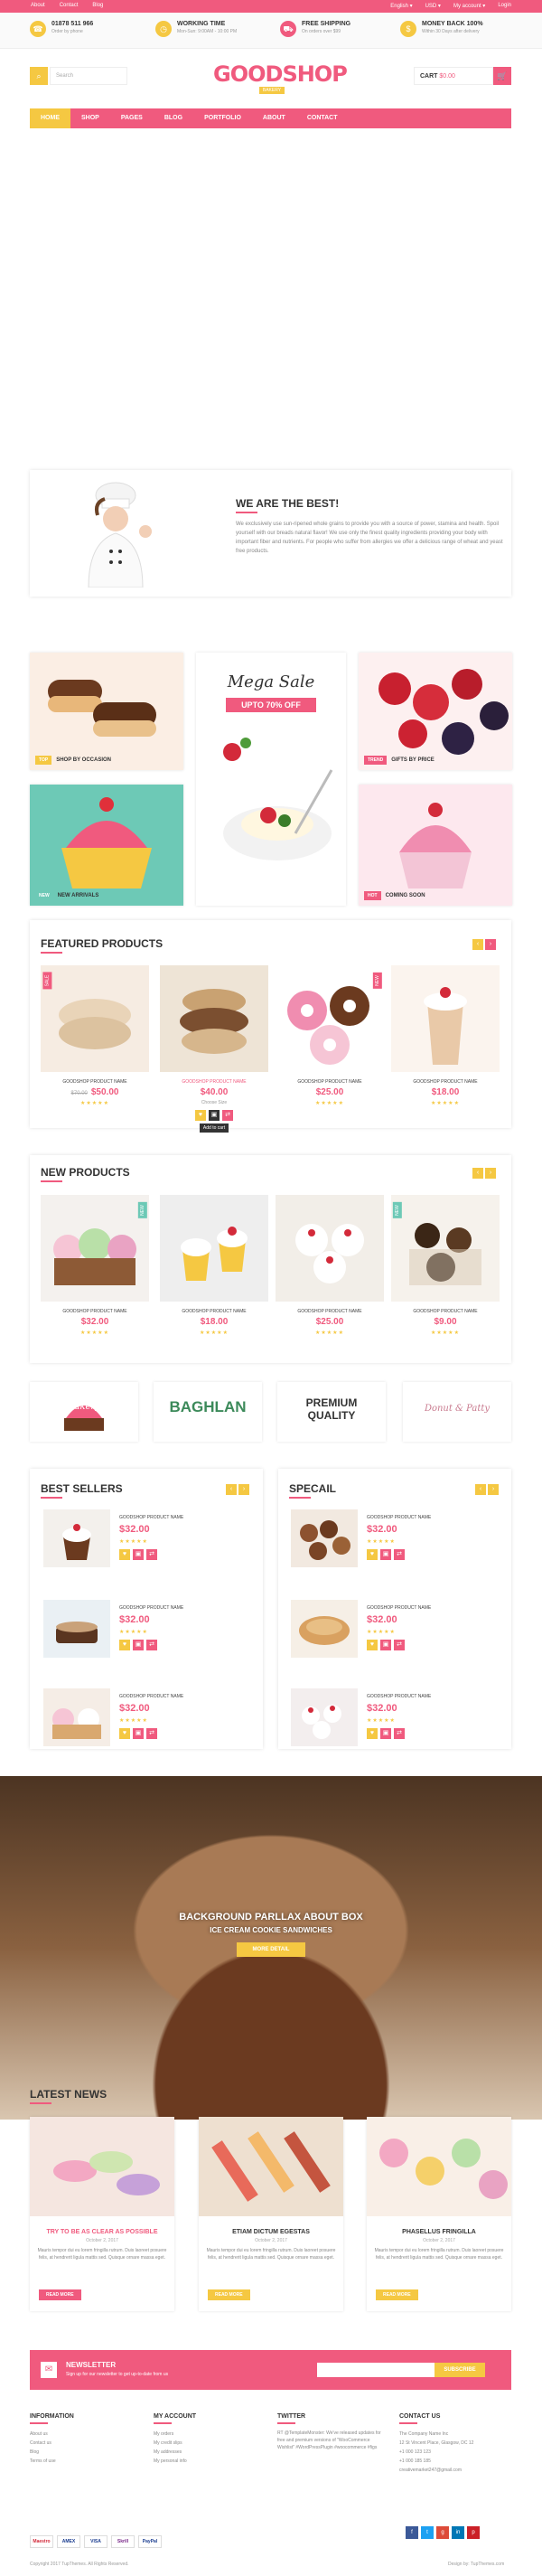  I want to click on nav-portfolio: PORTFOLIO, so click(223, 118).